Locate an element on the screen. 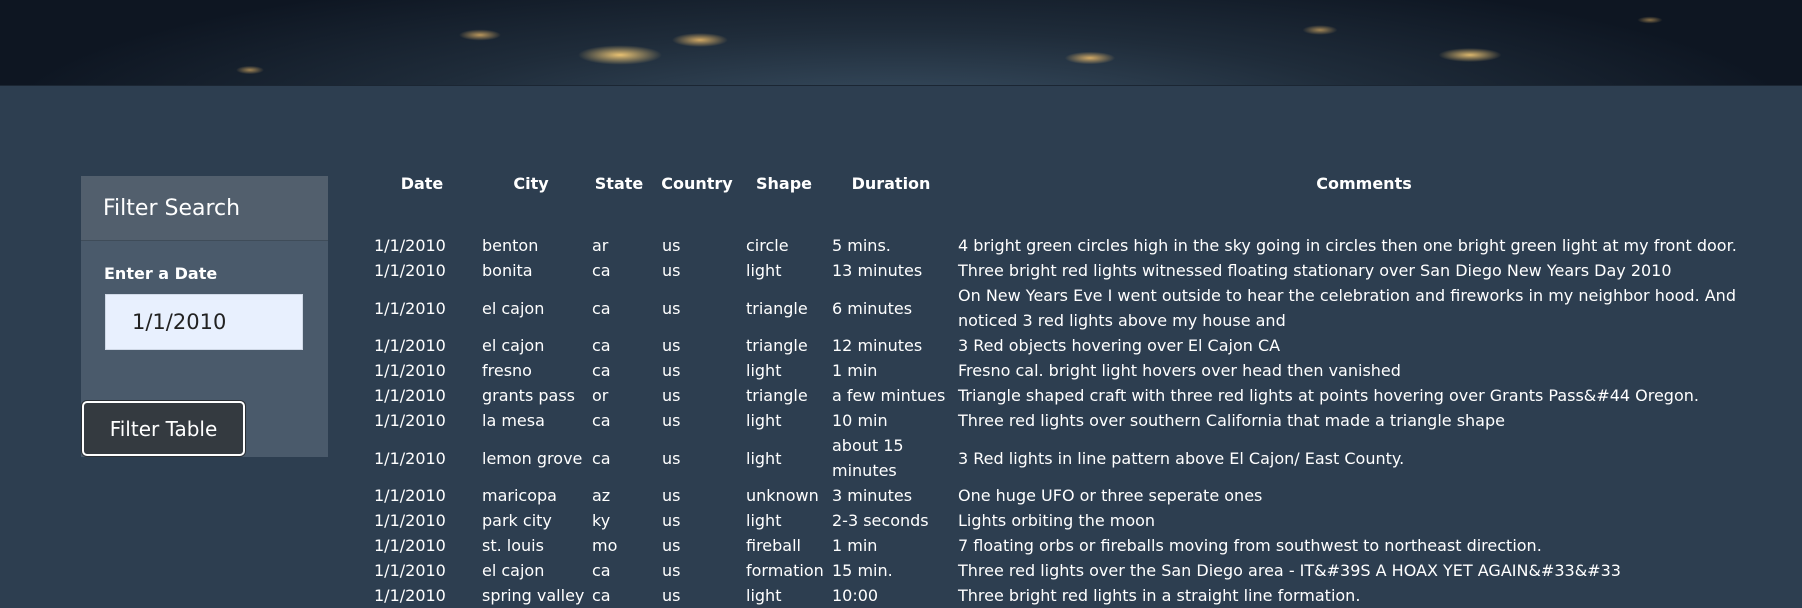  cell-shape: unknown is located at coordinates (782, 495).